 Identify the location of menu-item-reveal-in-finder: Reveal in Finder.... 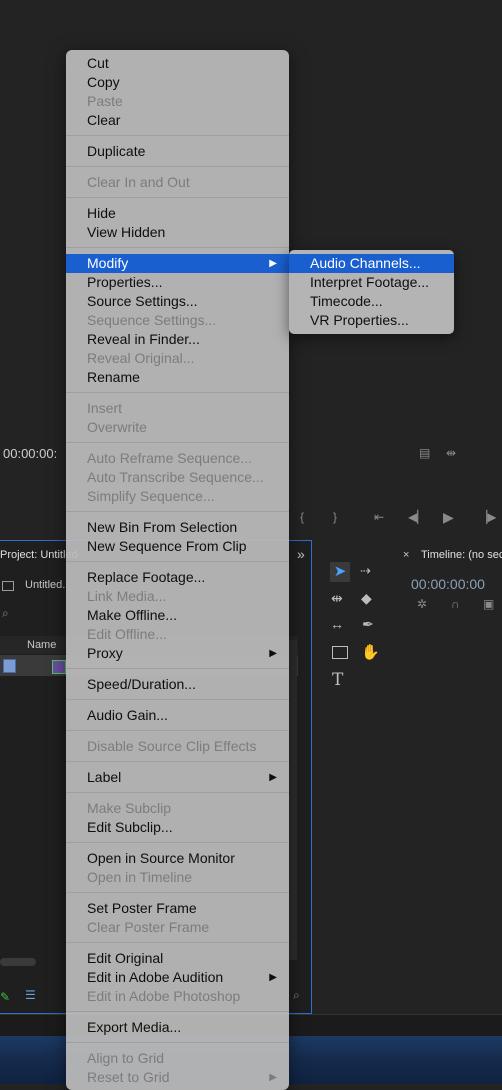
(177, 339).